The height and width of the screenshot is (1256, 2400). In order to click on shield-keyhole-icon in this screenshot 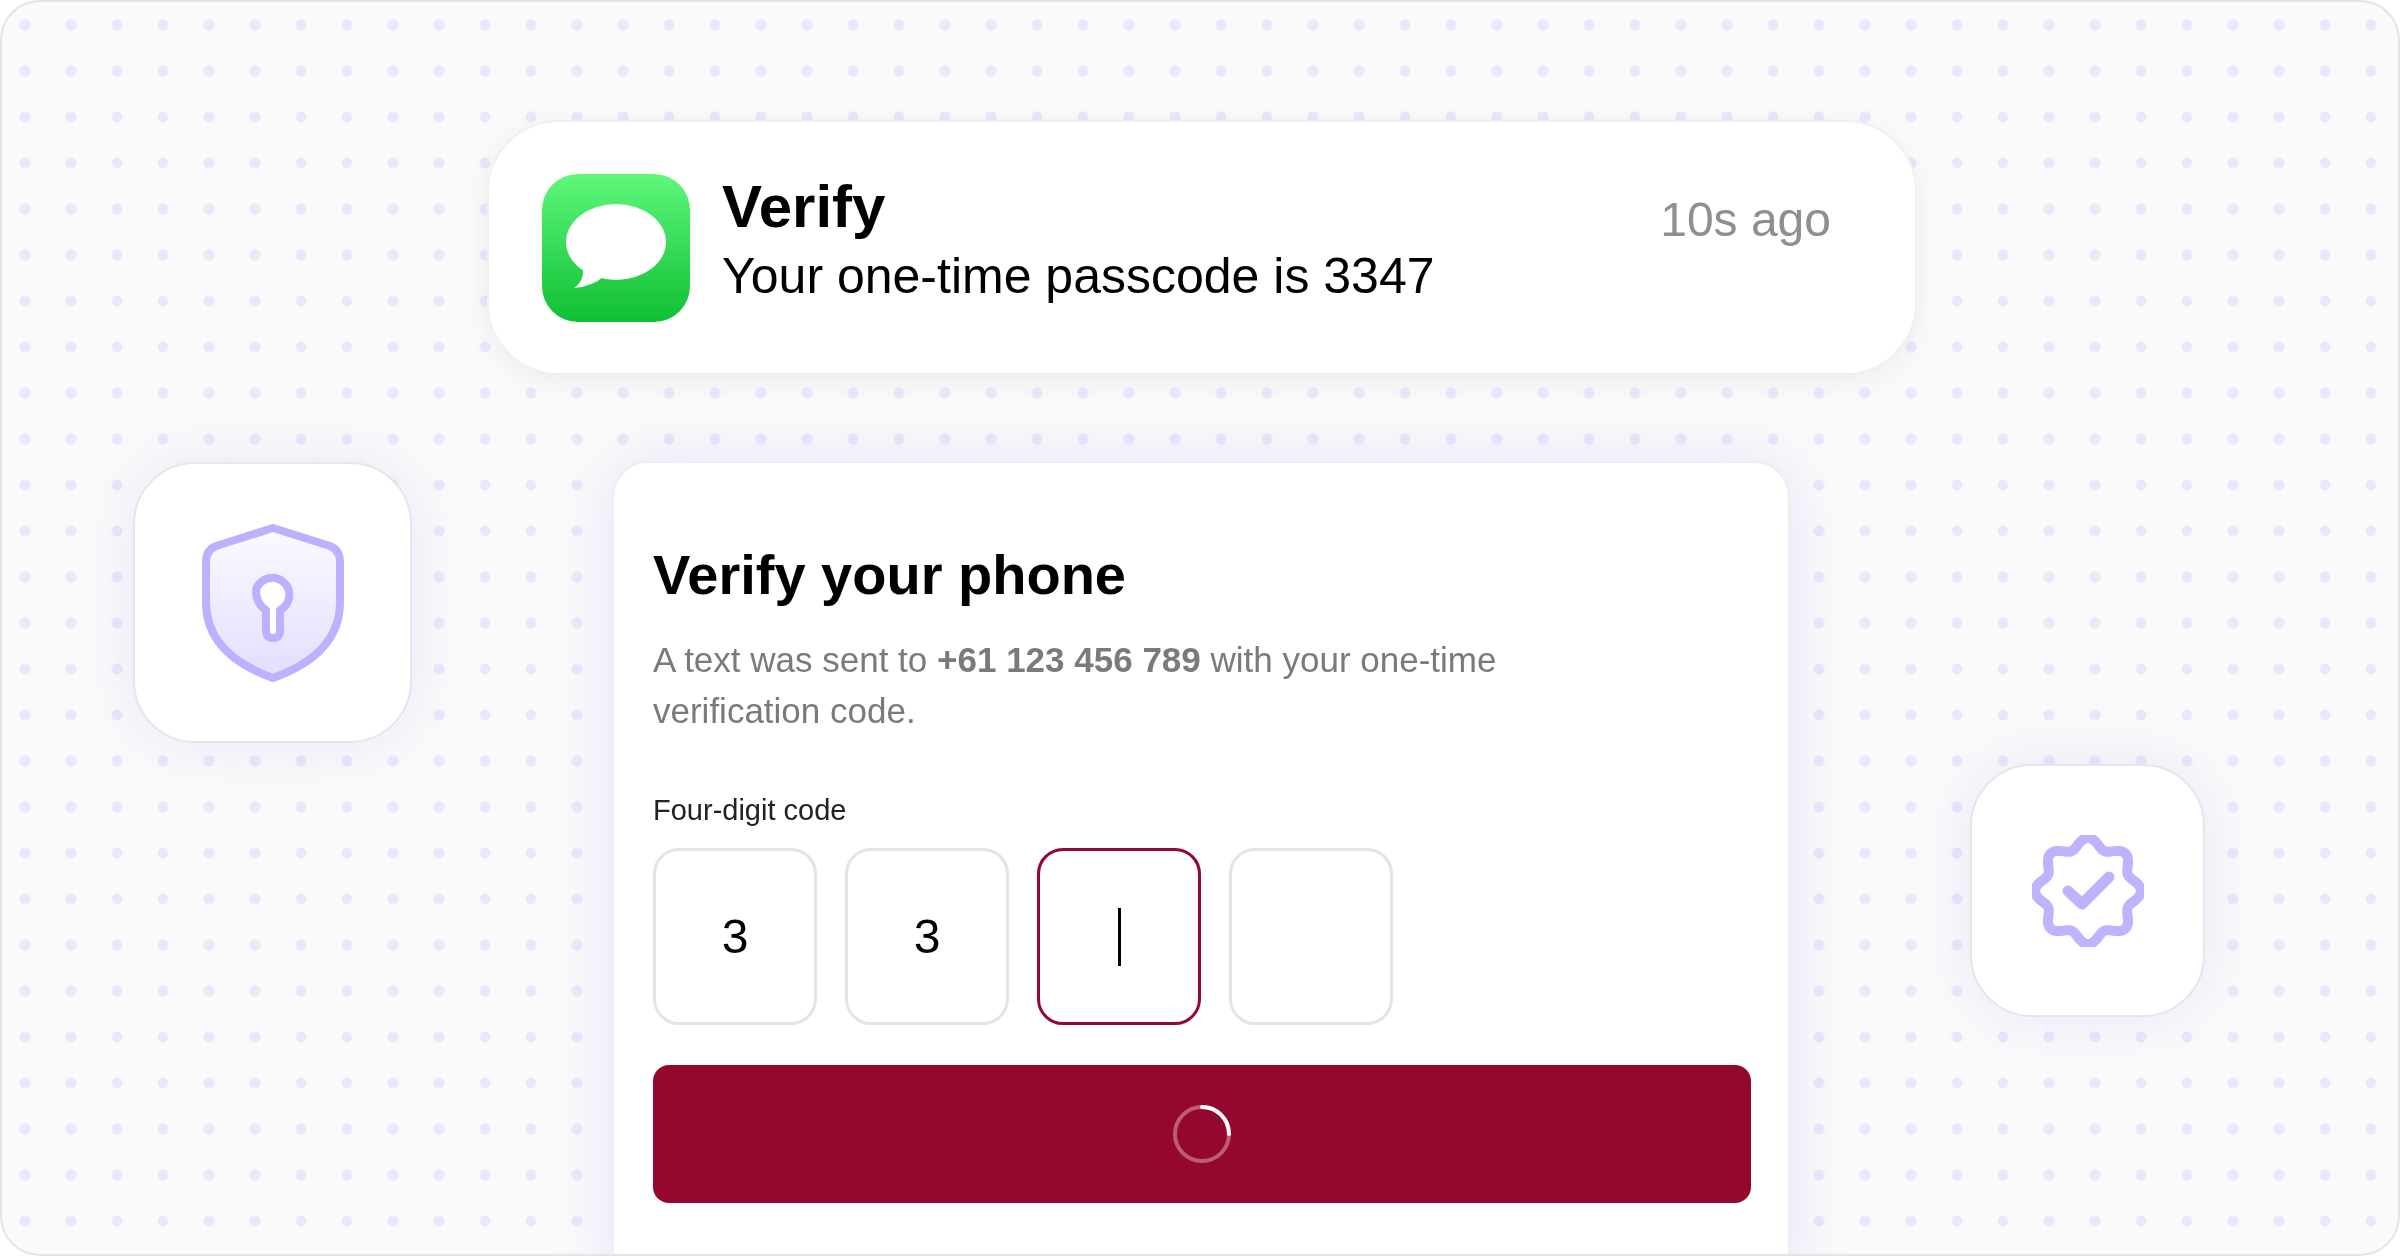, I will do `click(272, 602)`.